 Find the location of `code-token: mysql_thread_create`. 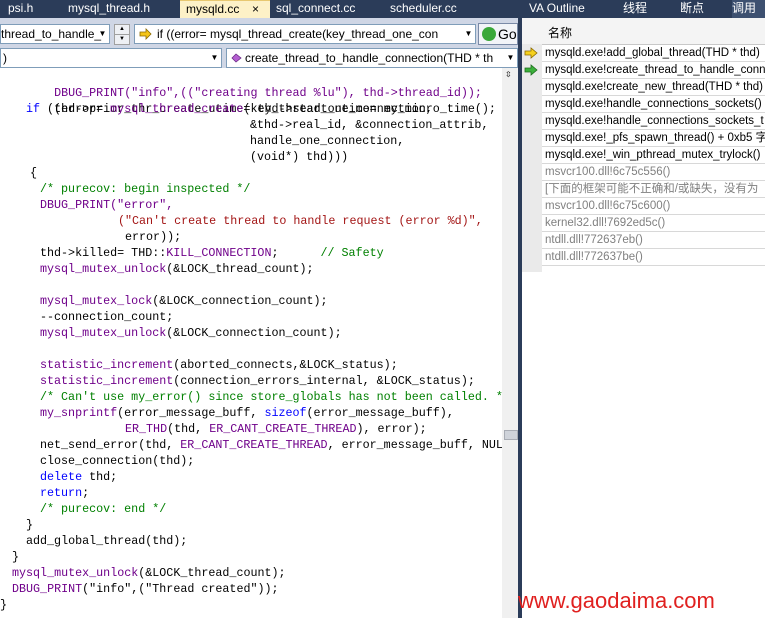

code-token: mysql_thread_create is located at coordinates (177, 109).